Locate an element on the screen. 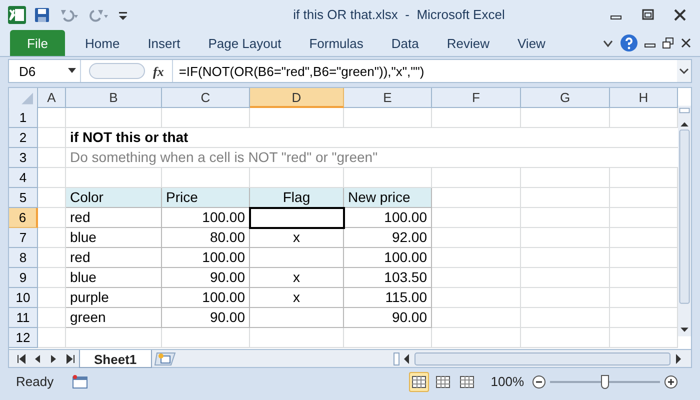 This screenshot has width=700, height=400. insert-sheet-icon is located at coordinates (165, 359).